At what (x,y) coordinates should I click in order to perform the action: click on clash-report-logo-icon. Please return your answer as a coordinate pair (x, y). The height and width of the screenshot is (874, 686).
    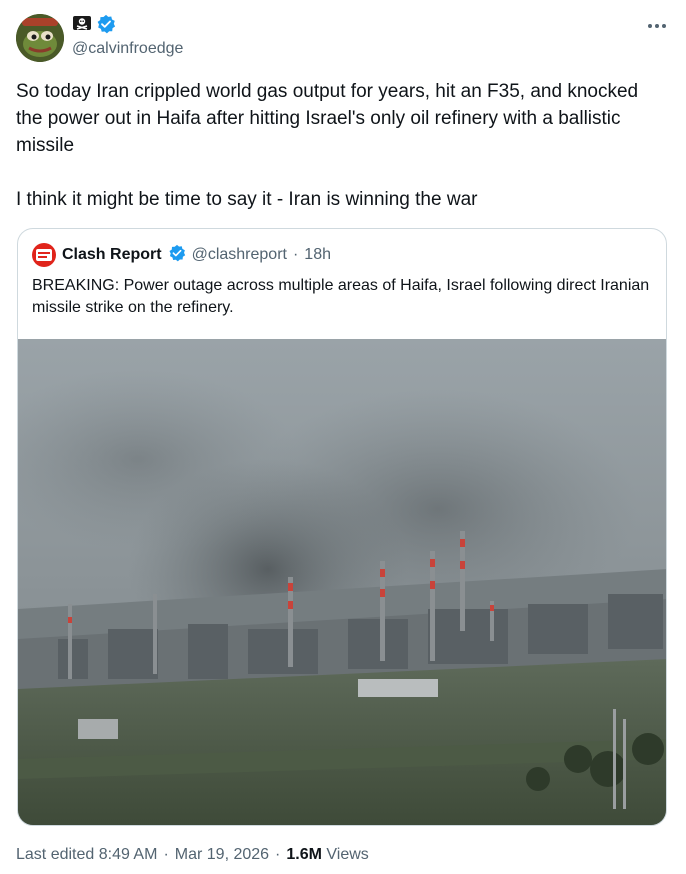
    Looking at the image, I should click on (44, 255).